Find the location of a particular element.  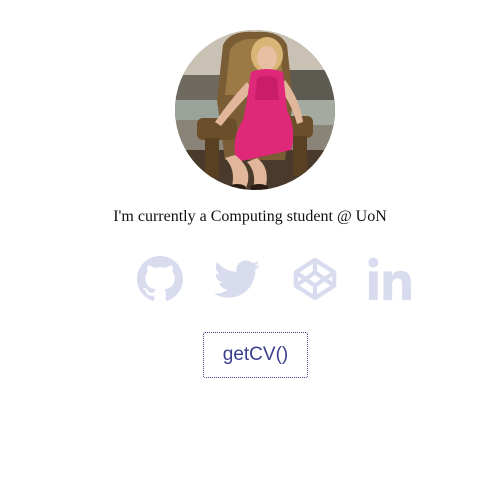

codepen-icon is located at coordinates (315, 279).